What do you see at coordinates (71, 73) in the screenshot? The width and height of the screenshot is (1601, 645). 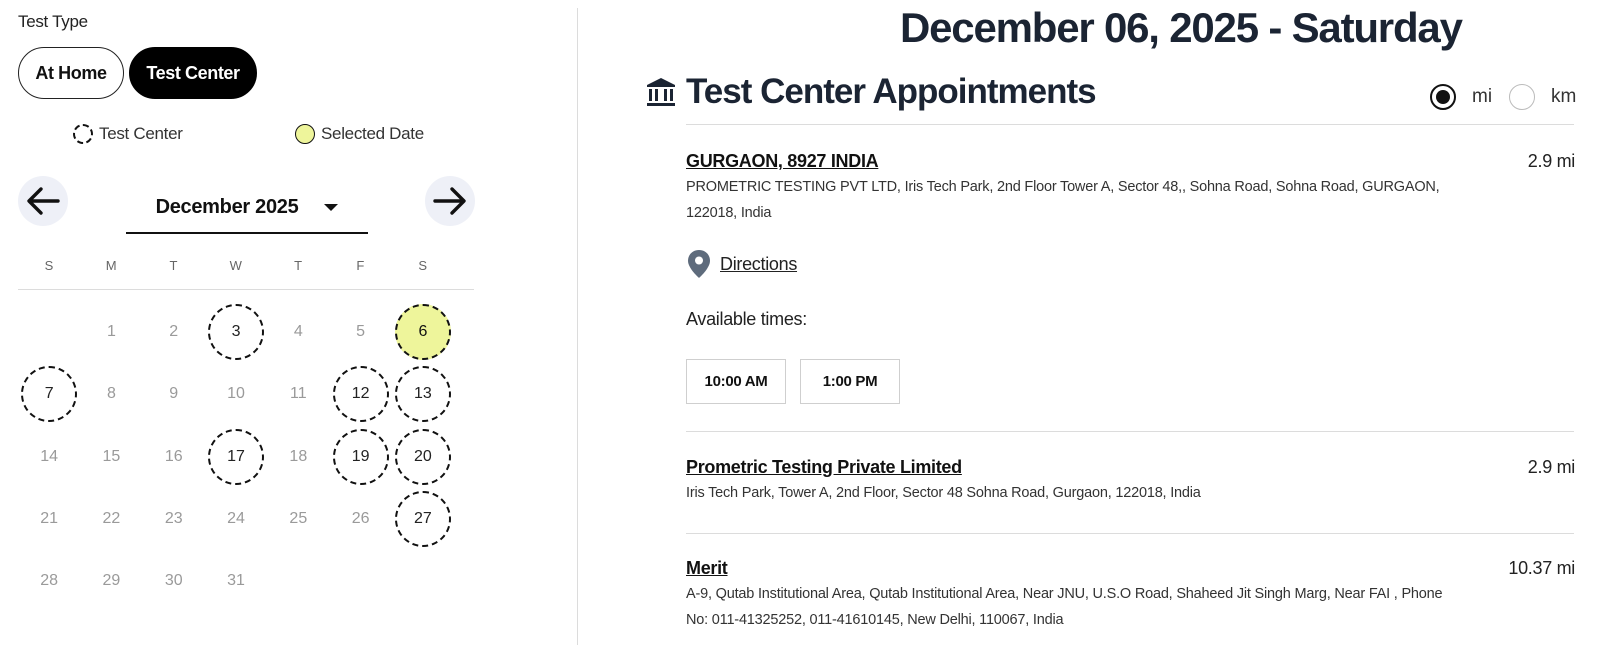 I see `at-home-button: At Home` at bounding box center [71, 73].